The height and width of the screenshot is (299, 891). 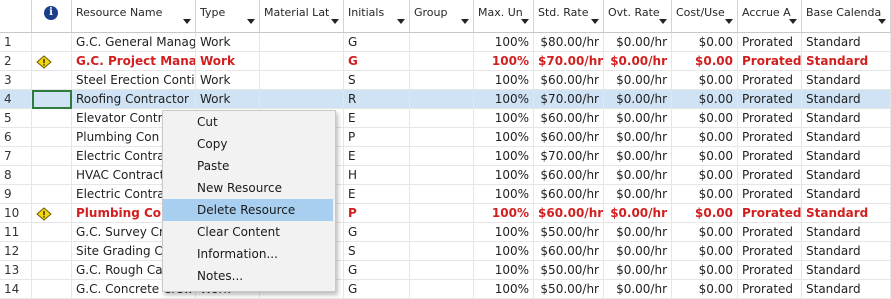 What do you see at coordinates (377, 16) in the screenshot?
I see `header-initials: Initials` at bounding box center [377, 16].